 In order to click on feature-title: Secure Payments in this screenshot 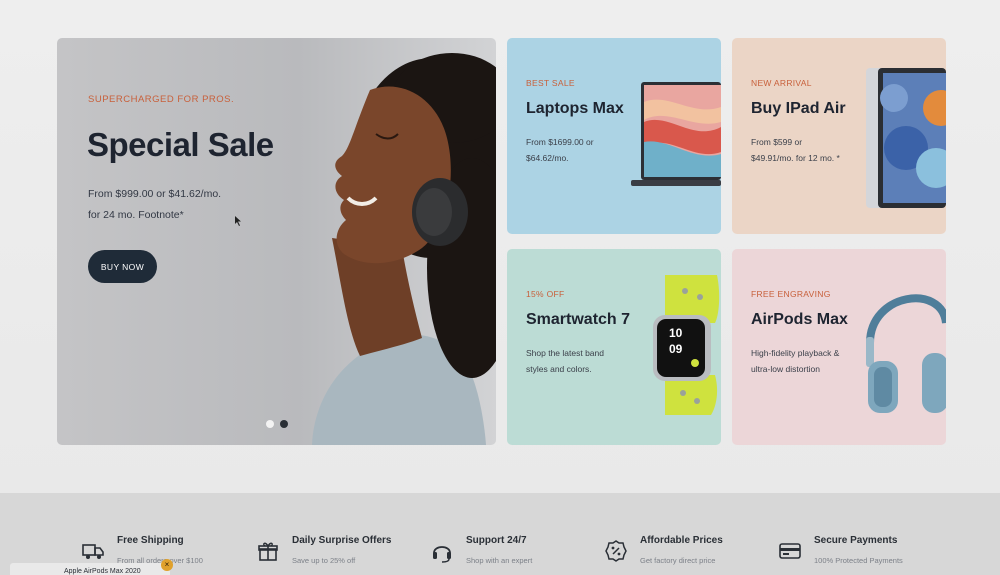, I will do `click(856, 540)`.